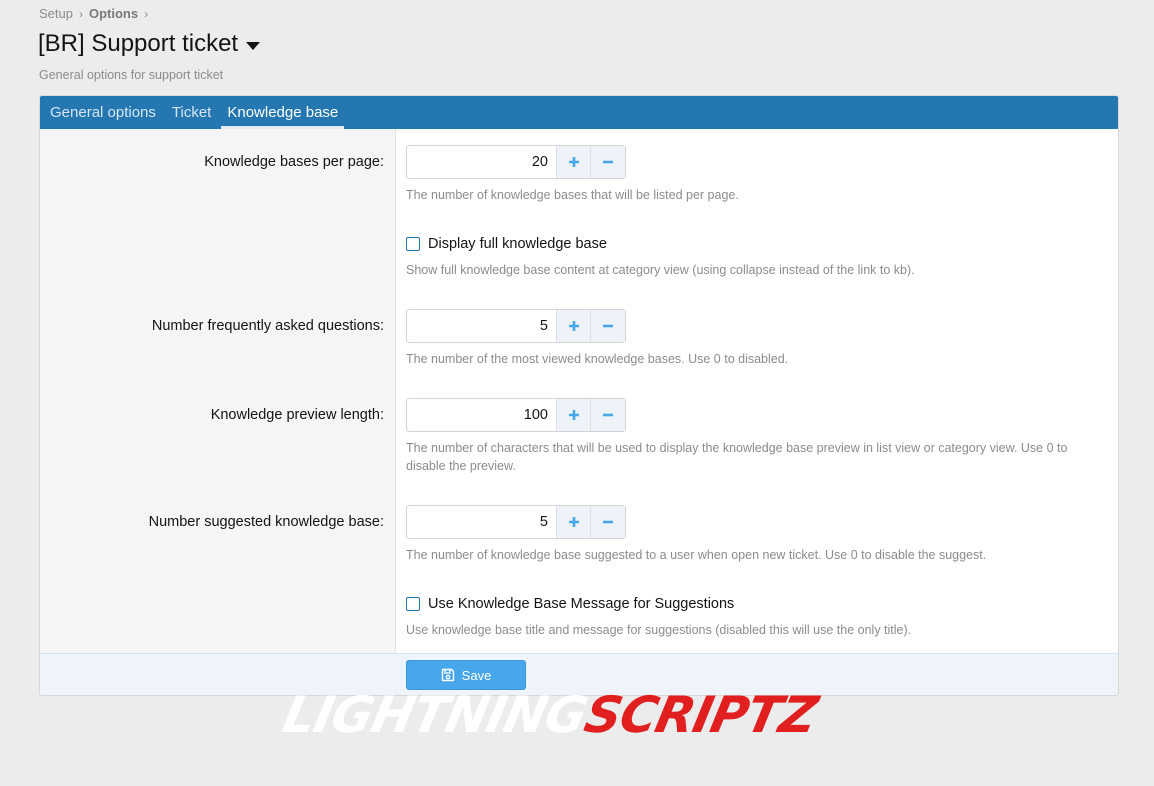 The width and height of the screenshot is (1154, 786). Describe the element at coordinates (253, 45) in the screenshot. I see `caret-down-icon` at that location.